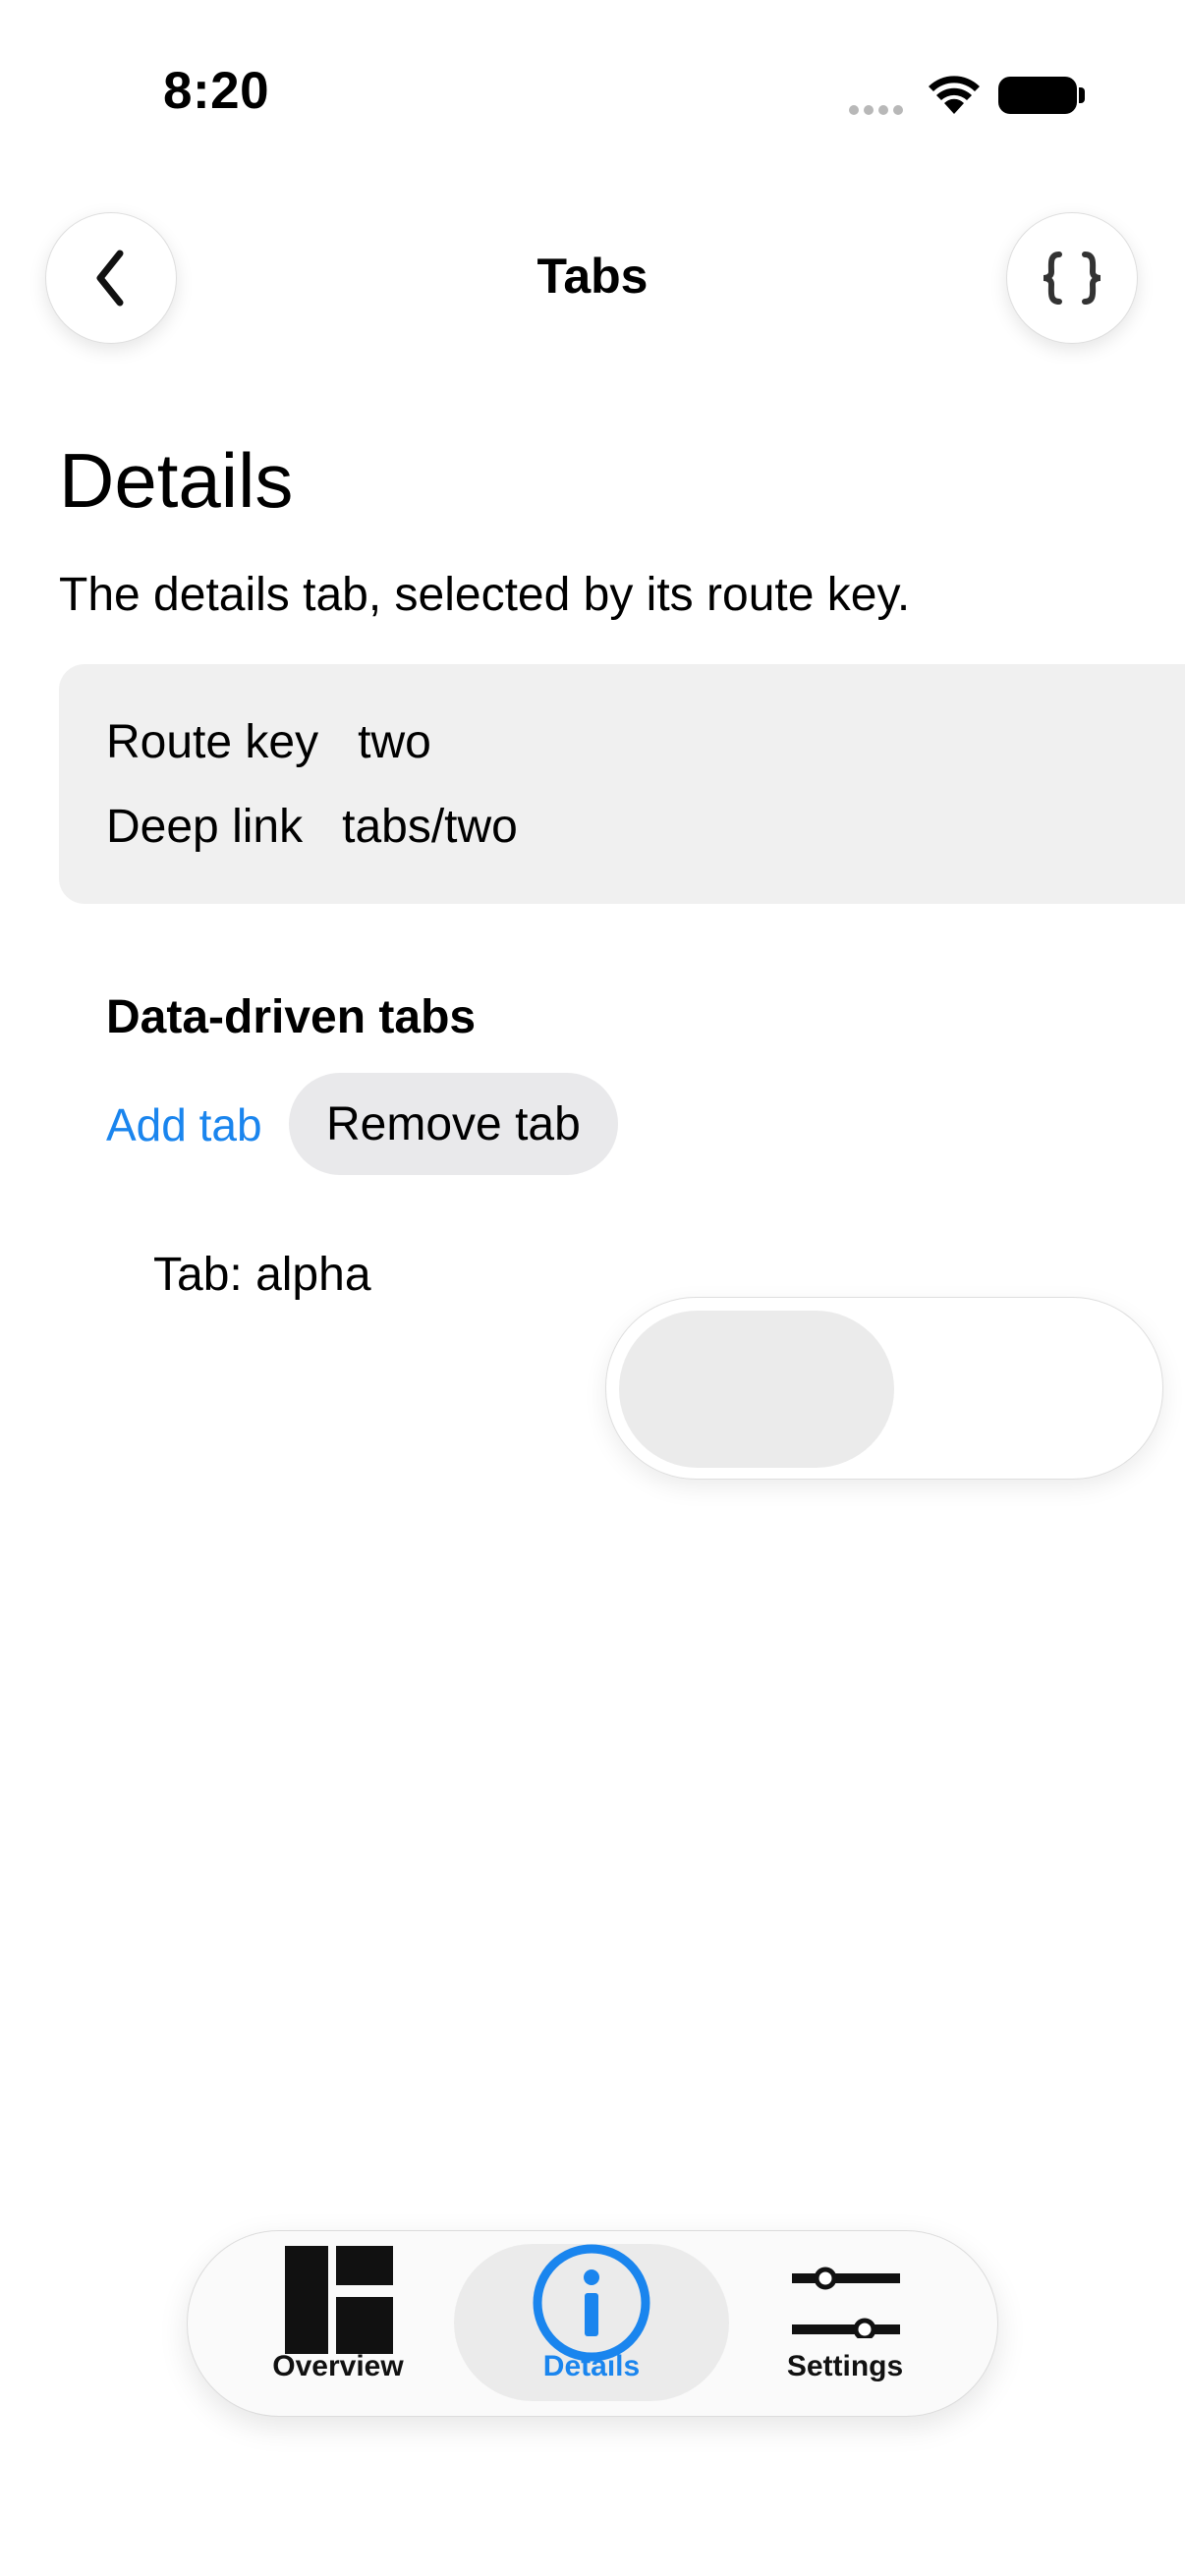 This screenshot has width=1185, height=2576. Describe the element at coordinates (338, 2366) in the screenshot. I see `tab-overview: Overview` at that location.